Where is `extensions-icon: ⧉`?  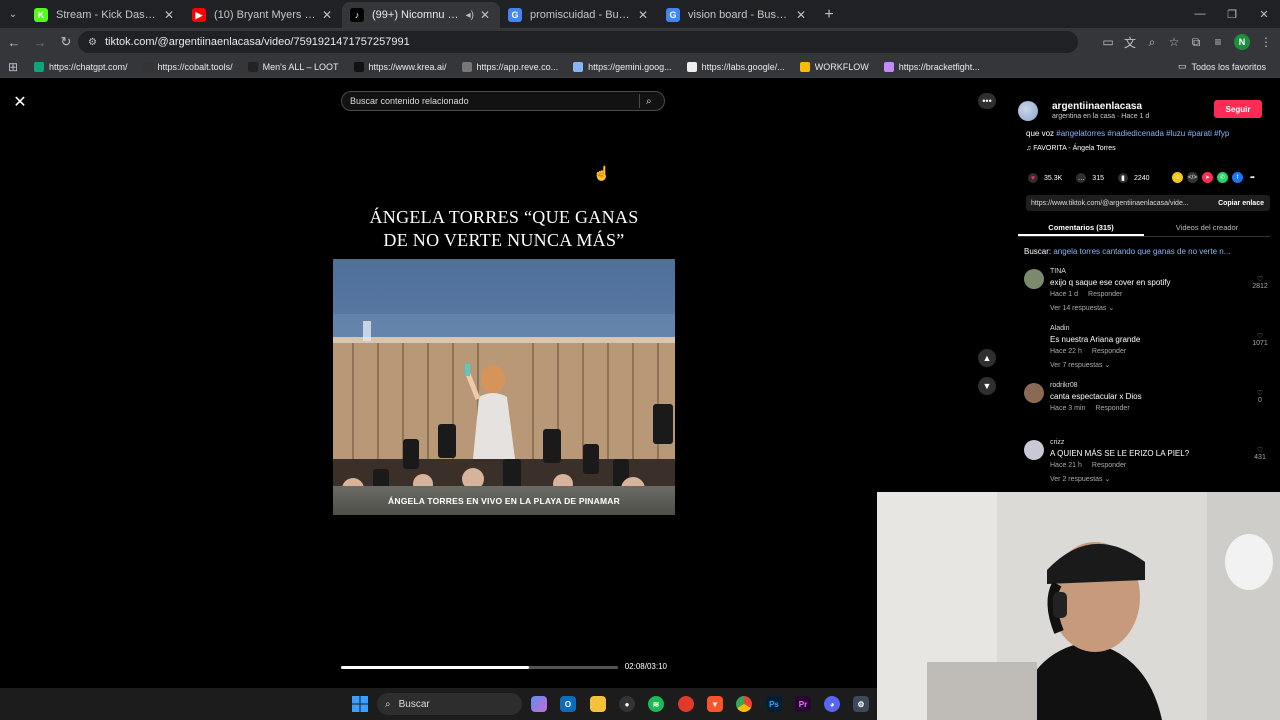 extensions-icon: ⧉ is located at coordinates (1196, 42).